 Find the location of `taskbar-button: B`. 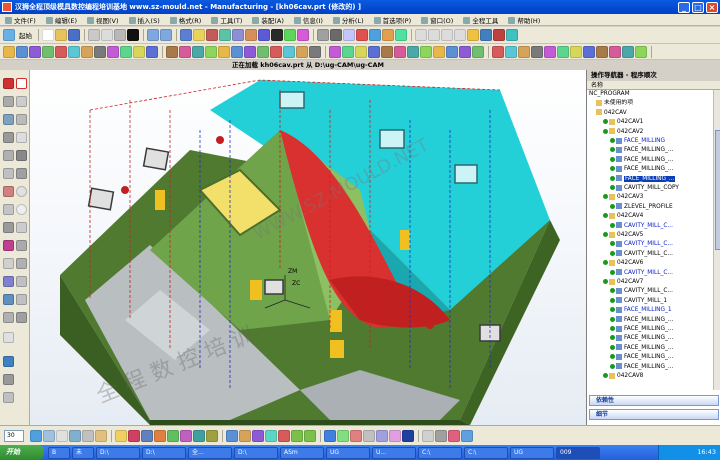

taskbar-button: B is located at coordinates (59, 452).